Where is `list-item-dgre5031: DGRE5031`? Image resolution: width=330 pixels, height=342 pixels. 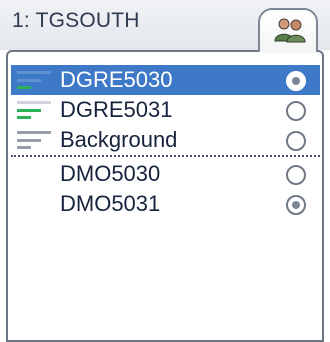 list-item-dgre5031: DGRE5031 is located at coordinates (165, 110).